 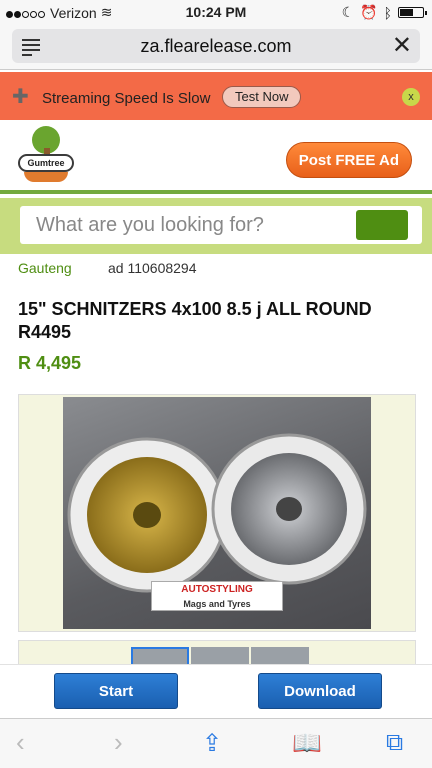 I want to click on ad-bar: Start Download, so click(x=216, y=691).